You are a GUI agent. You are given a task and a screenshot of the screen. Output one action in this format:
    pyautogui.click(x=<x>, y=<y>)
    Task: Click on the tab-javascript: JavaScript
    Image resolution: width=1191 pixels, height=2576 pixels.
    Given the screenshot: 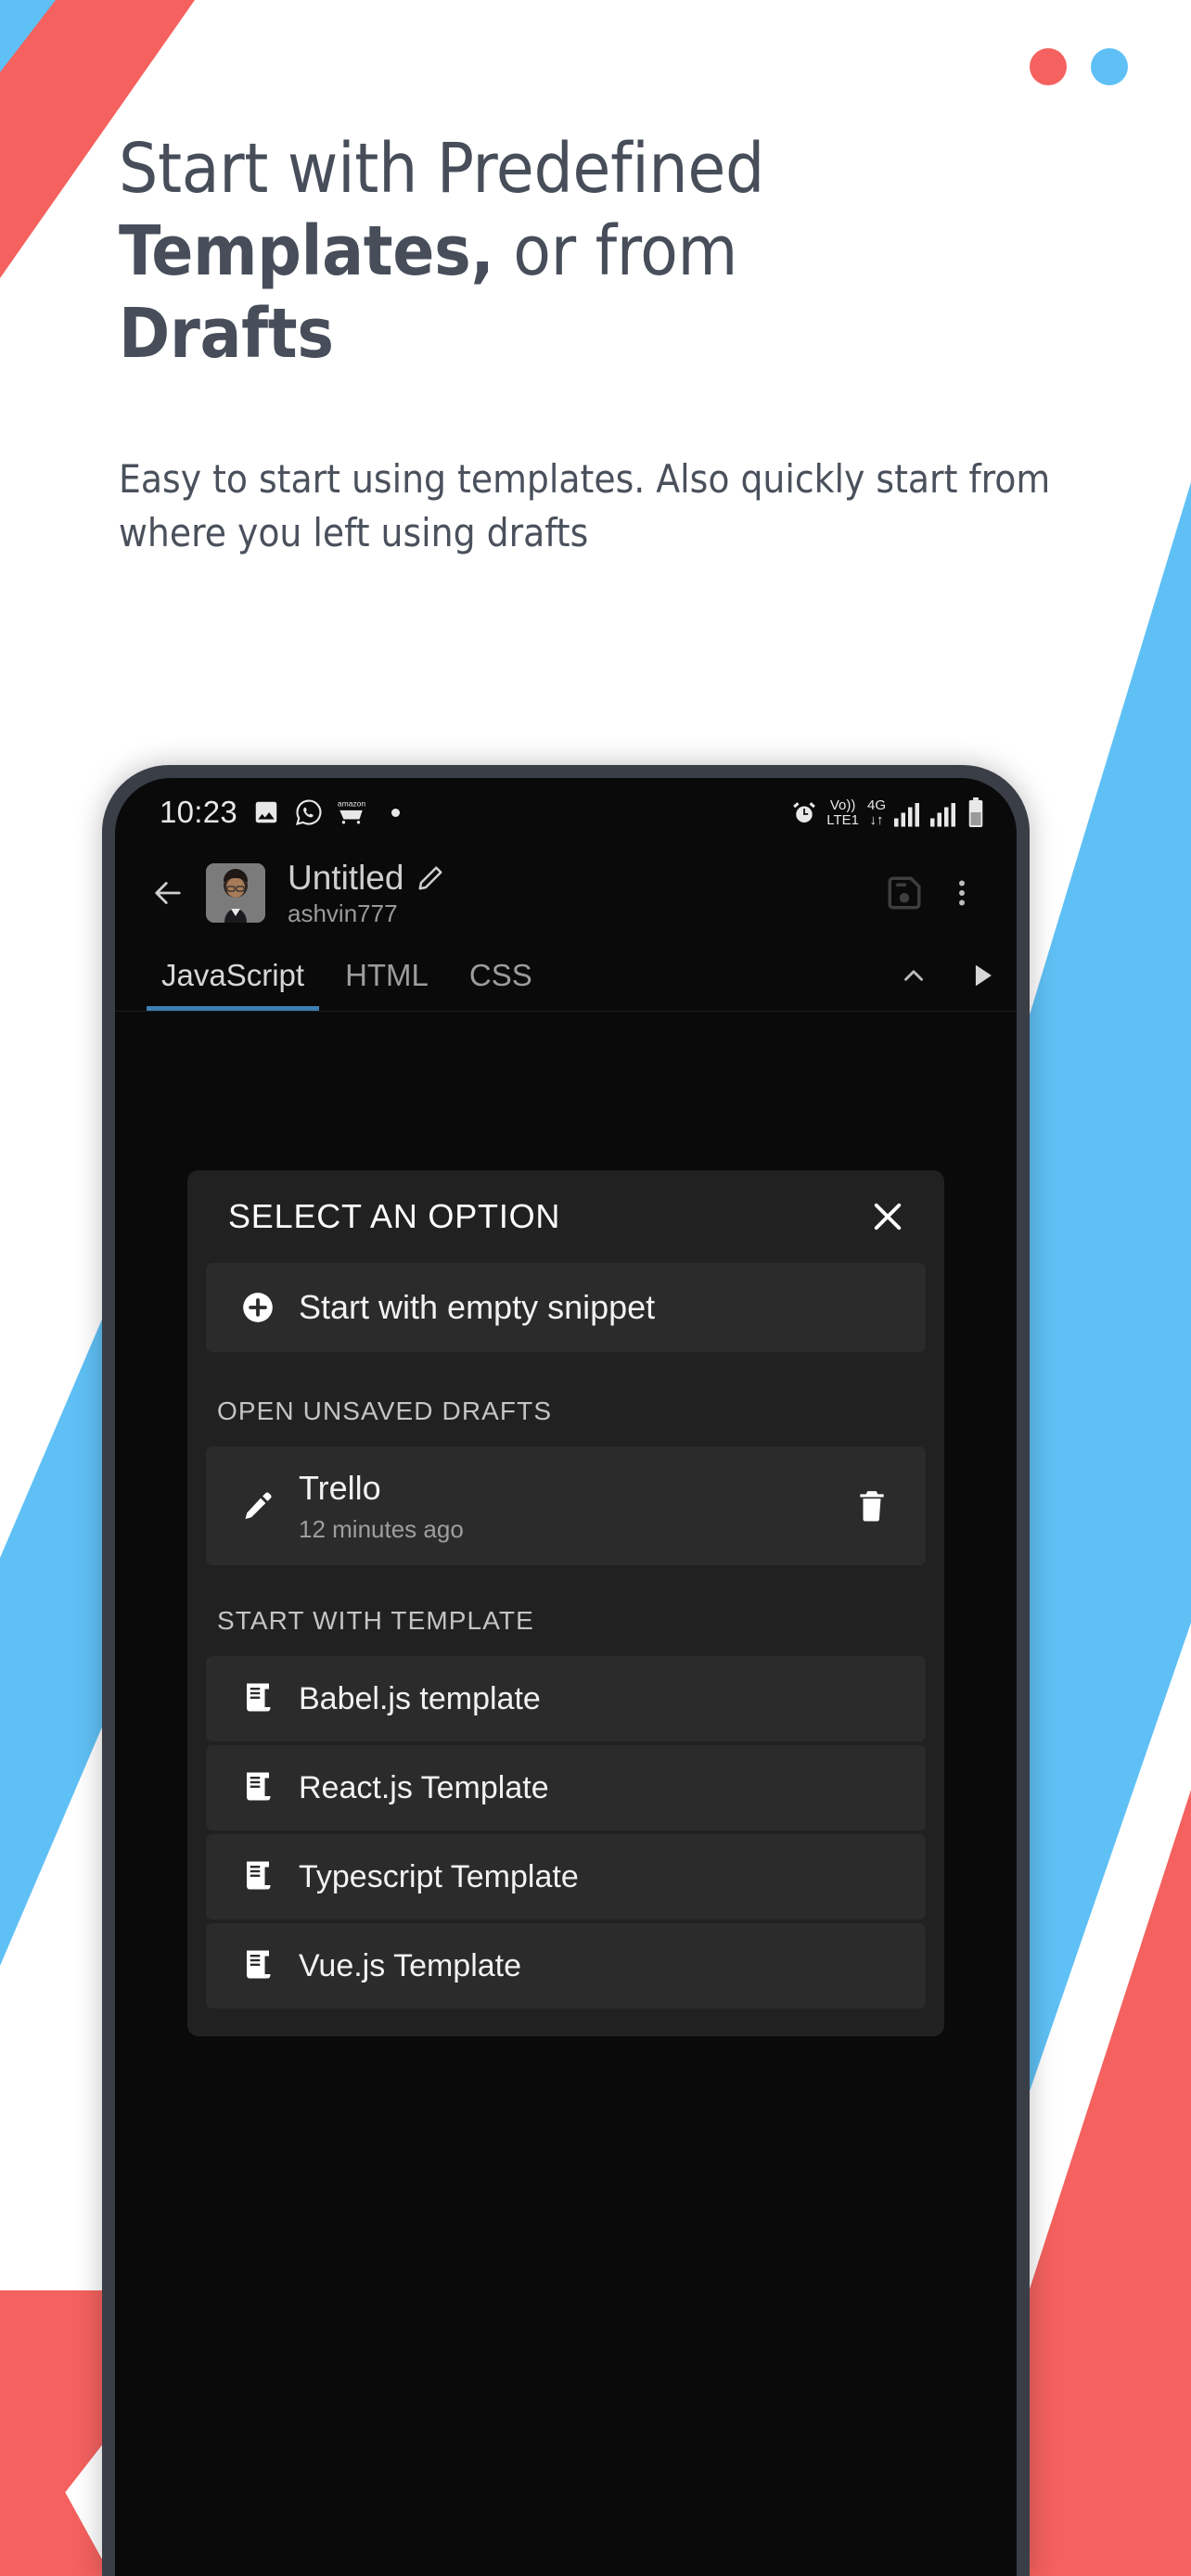 What is the action you would take?
    pyautogui.click(x=233, y=975)
    